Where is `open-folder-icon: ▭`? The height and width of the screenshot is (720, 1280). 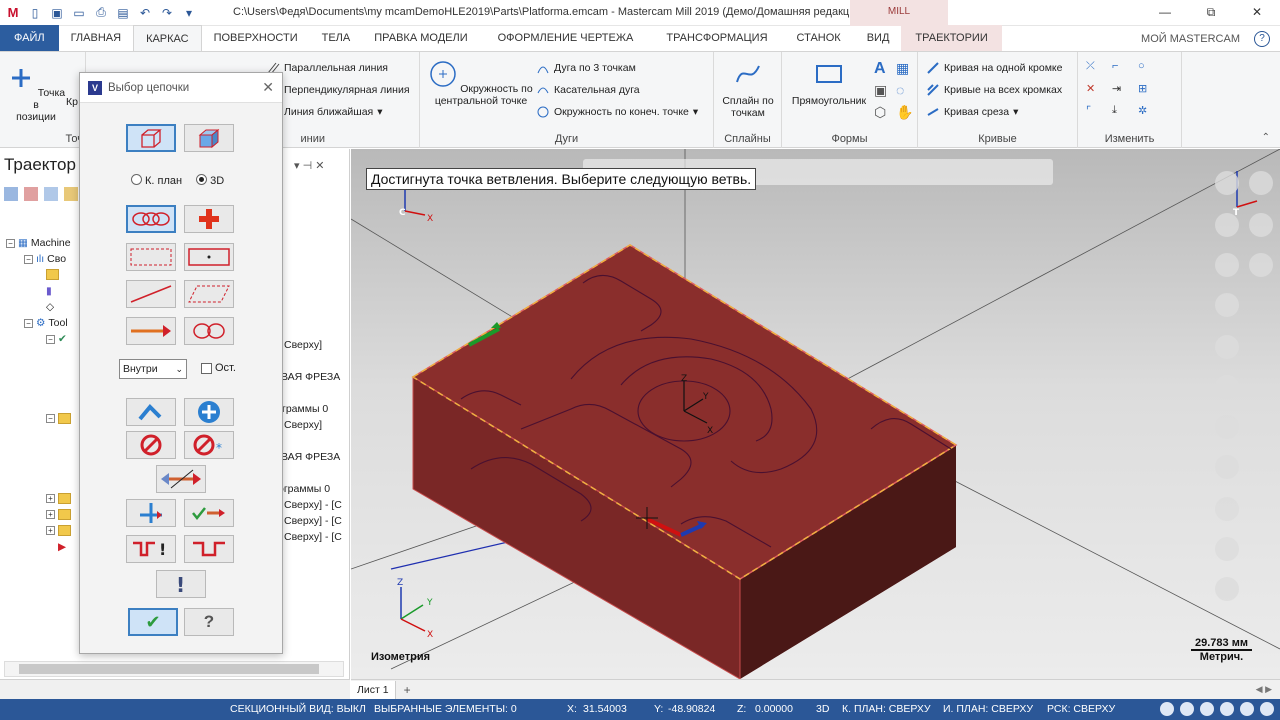 open-folder-icon: ▭ is located at coordinates (79, 13).